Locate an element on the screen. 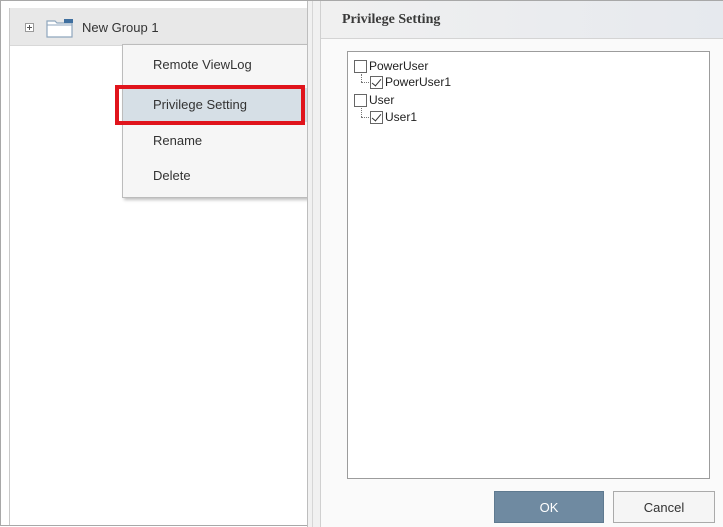 This screenshot has width=723, height=527. poweruser1-checkbox is located at coordinates (376, 82).